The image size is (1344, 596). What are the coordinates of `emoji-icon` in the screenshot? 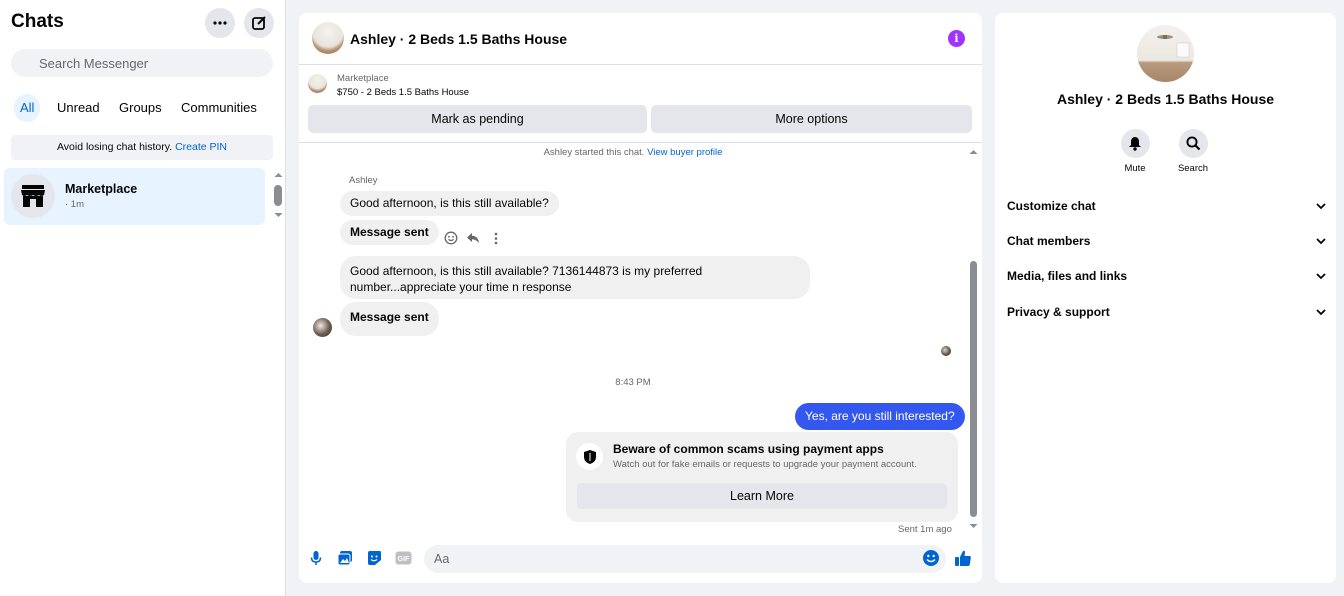 It's located at (931, 558).